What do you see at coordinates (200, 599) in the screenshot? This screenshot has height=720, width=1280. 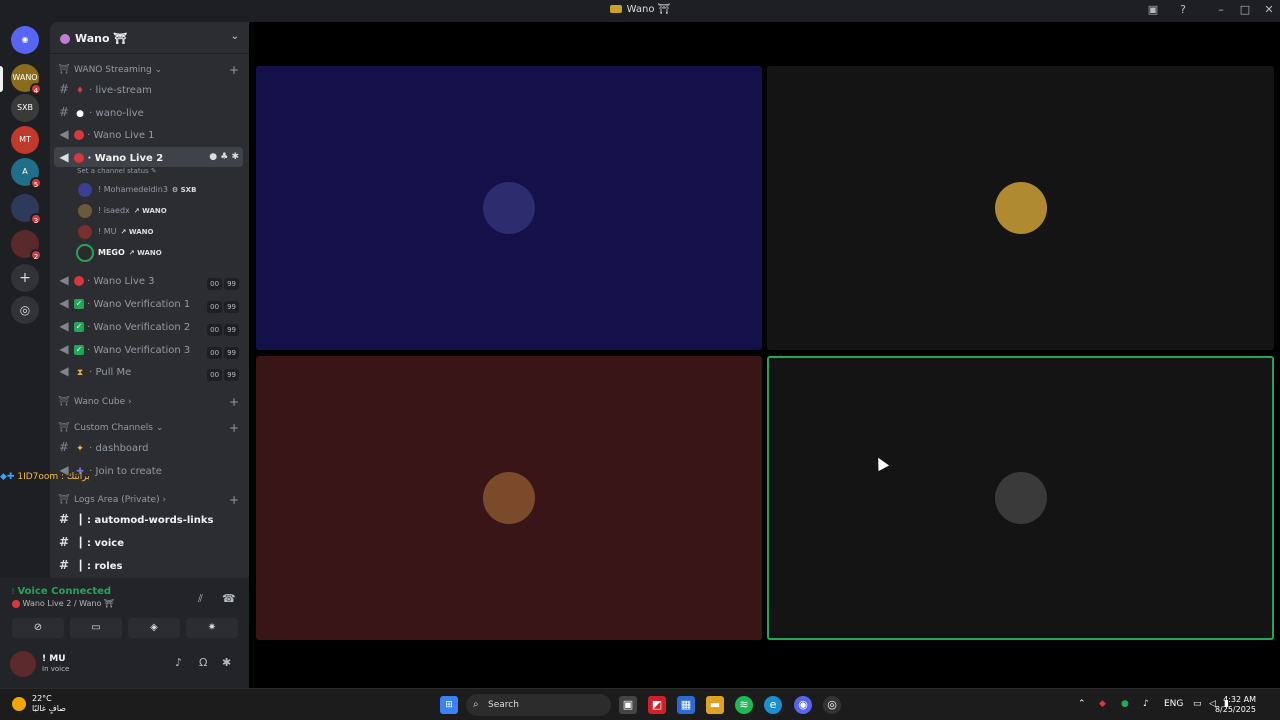 I see `noise-suppression-icon: ⫽` at bounding box center [200, 599].